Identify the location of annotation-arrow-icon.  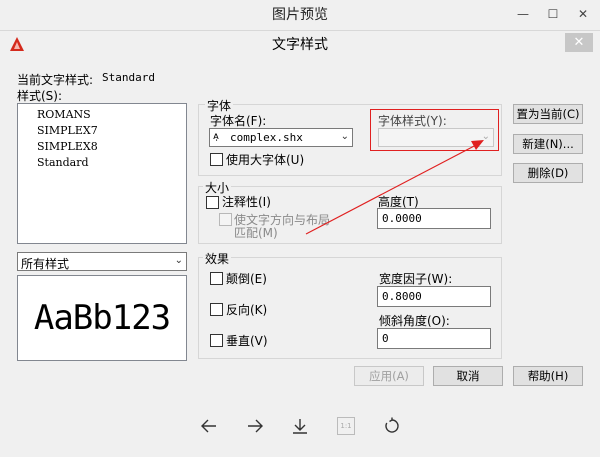
(394, 187).